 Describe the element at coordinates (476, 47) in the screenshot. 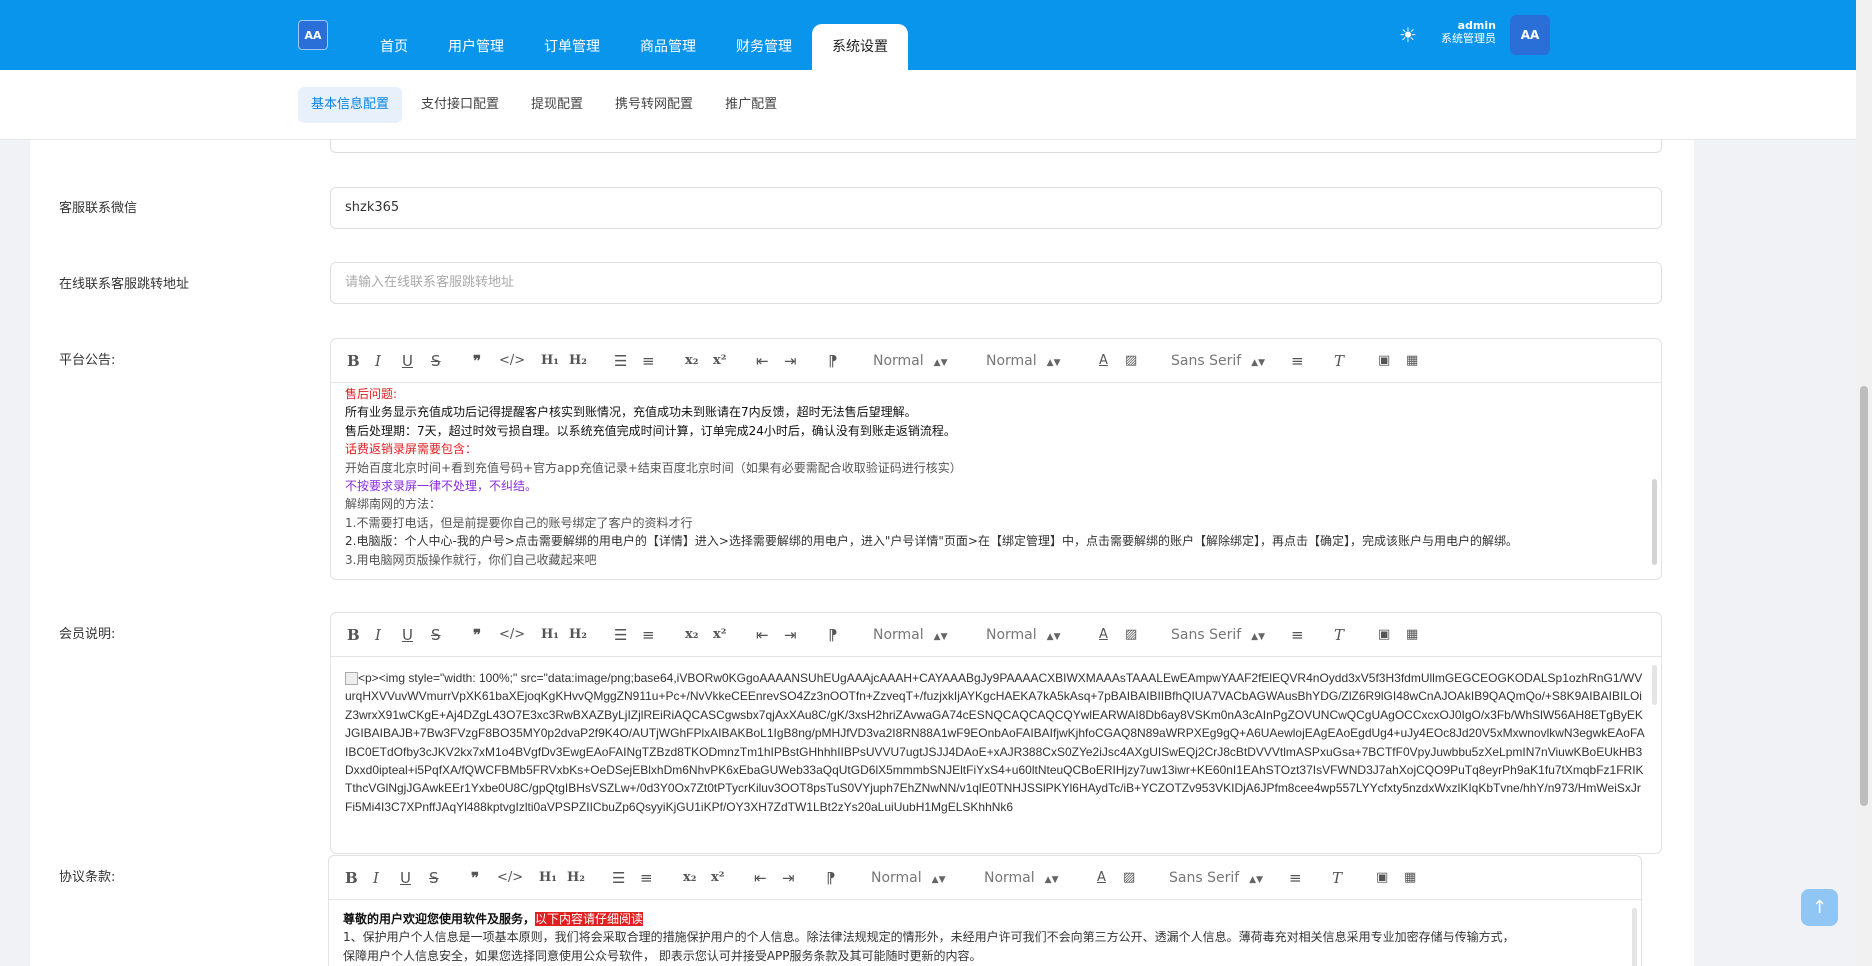

I see `nav-users: 用户管理` at that location.